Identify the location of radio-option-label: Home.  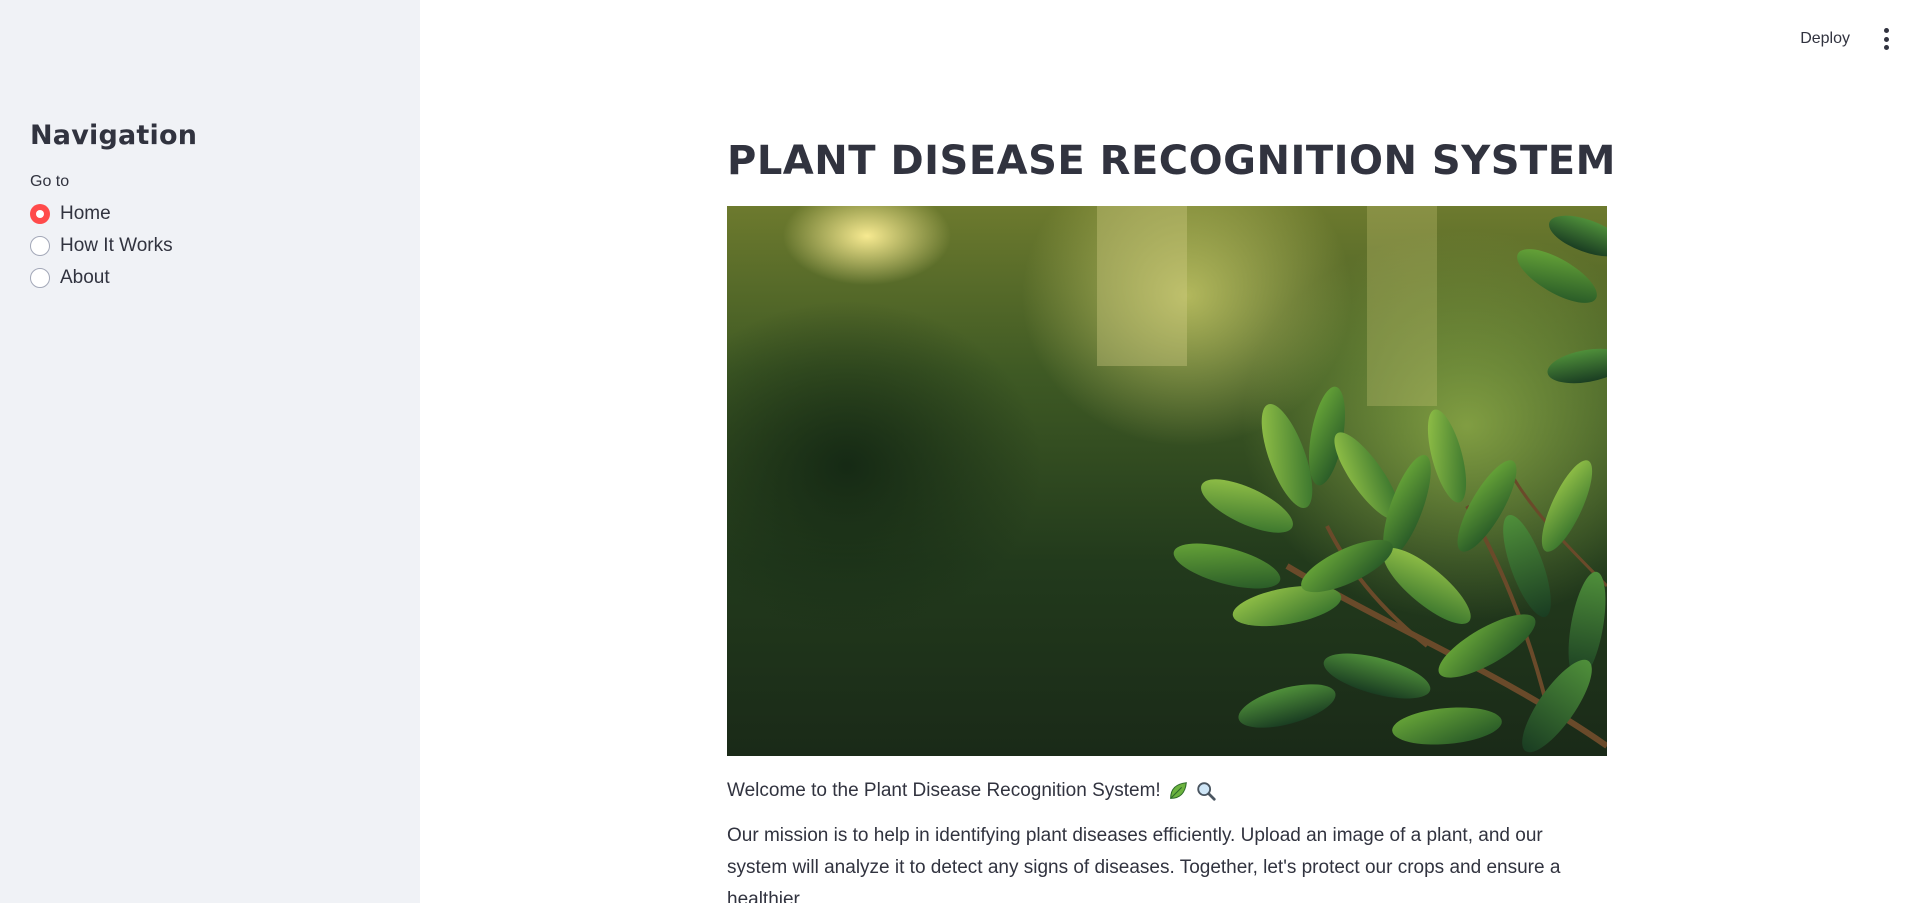
(85, 213).